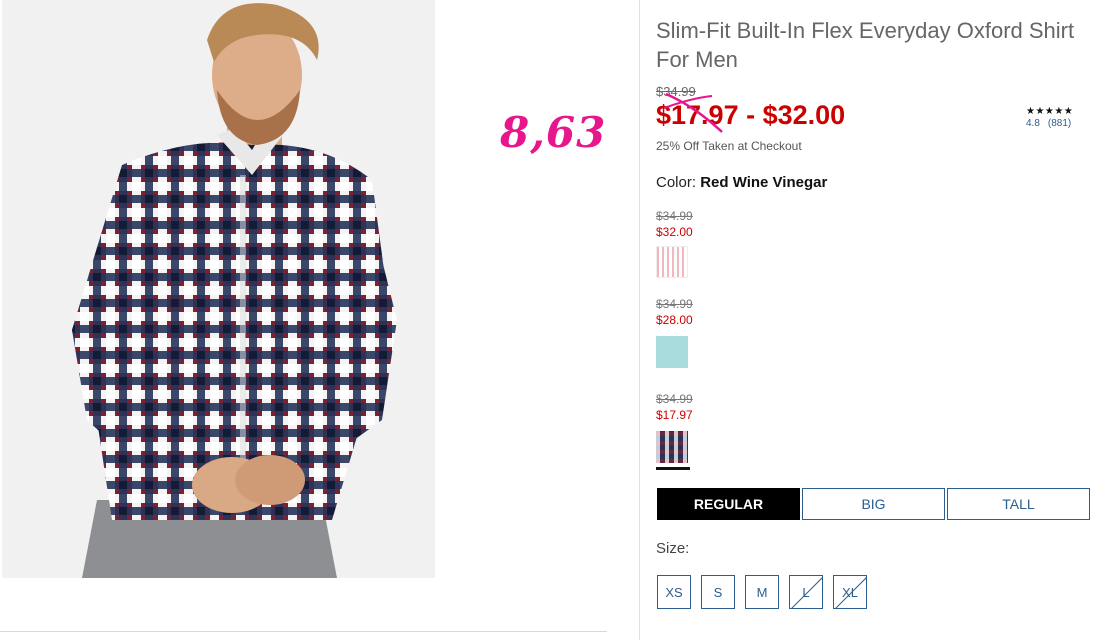  I want to click on size-selector: XS S M L XL, so click(767, 592).